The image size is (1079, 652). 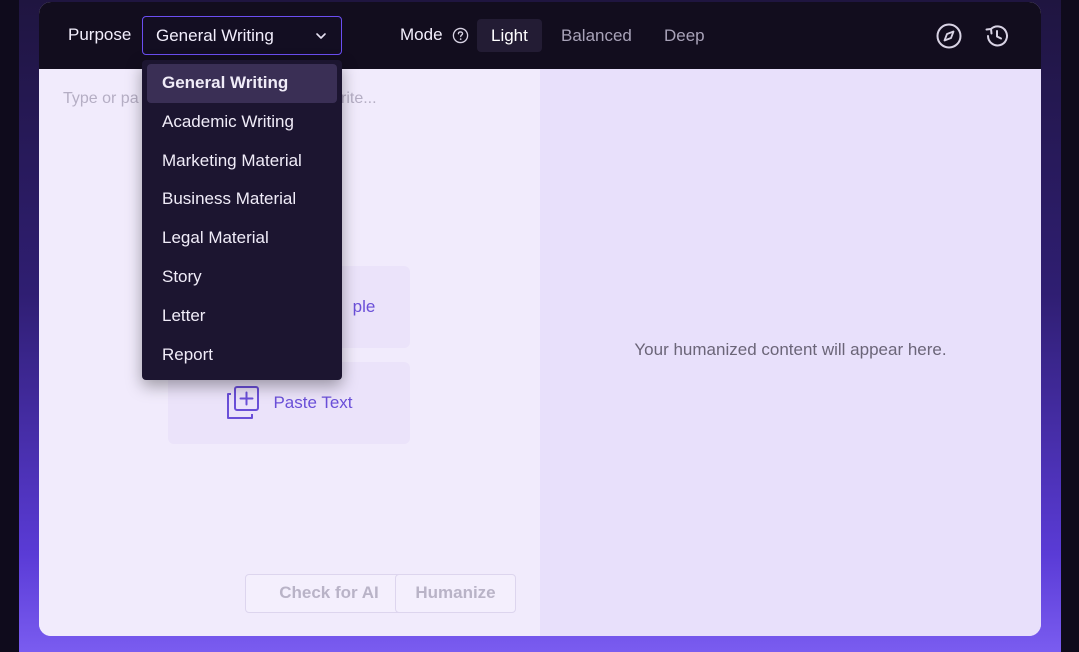 What do you see at coordinates (329, 593) in the screenshot?
I see `check-for-ai-button: Check for AI` at bounding box center [329, 593].